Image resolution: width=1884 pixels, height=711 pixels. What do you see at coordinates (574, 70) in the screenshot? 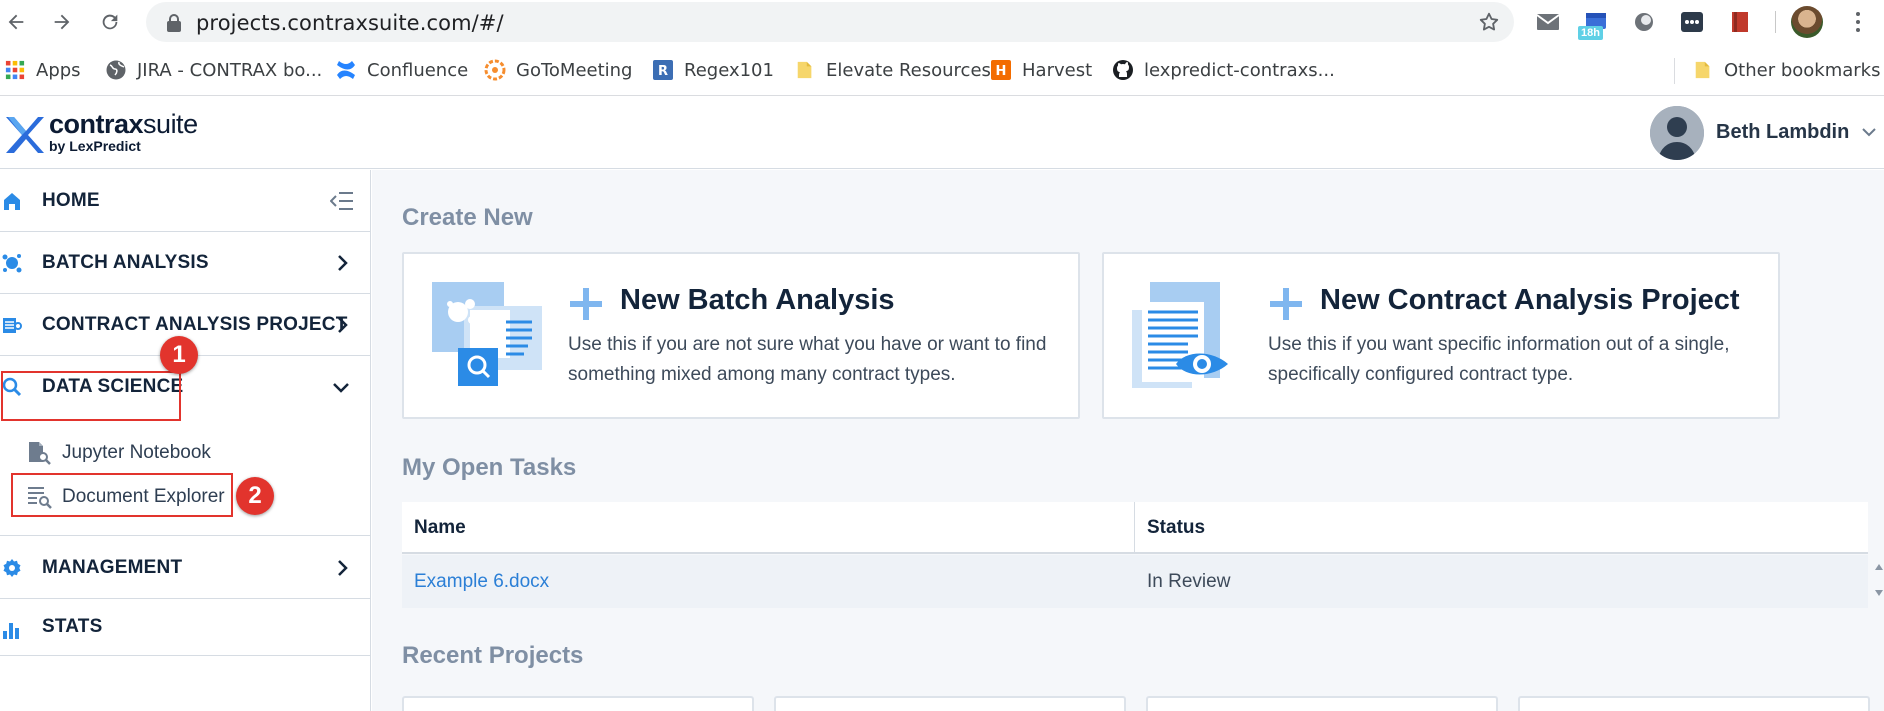
I see `bookmark-label: GoToMeeting` at bounding box center [574, 70].